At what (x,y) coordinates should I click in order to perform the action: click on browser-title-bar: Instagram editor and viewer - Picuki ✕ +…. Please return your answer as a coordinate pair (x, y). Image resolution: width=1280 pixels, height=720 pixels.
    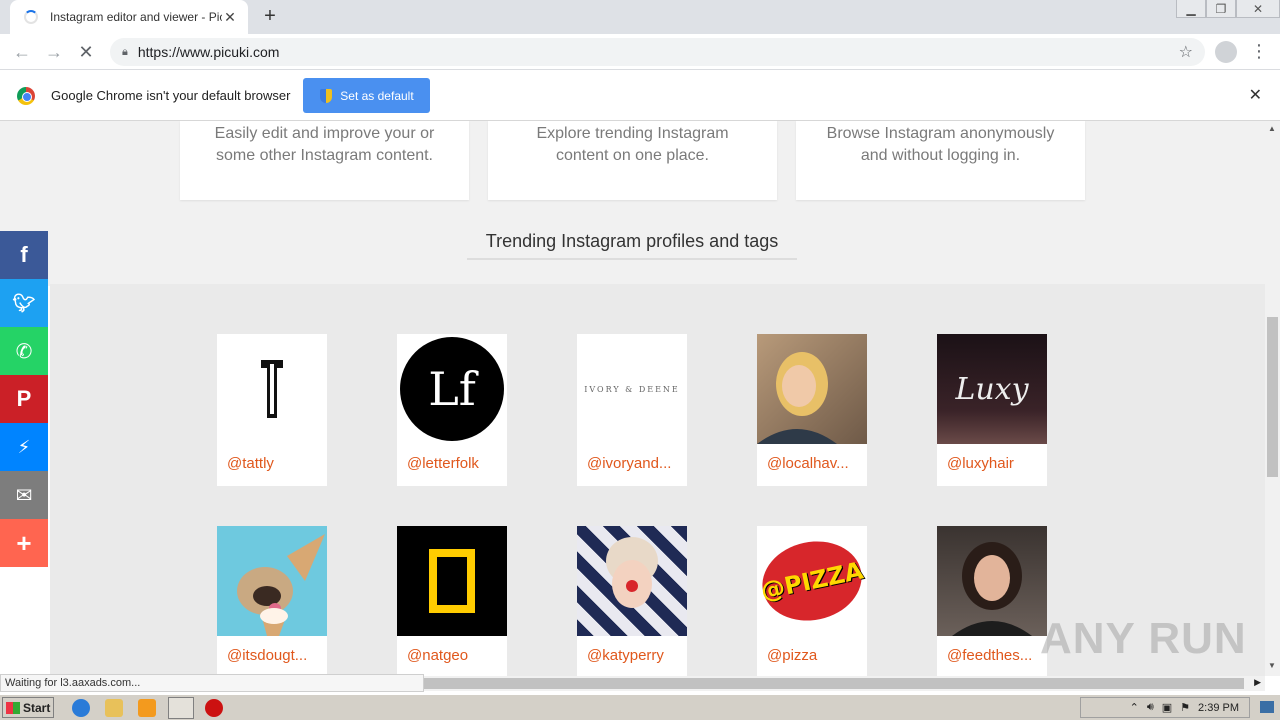
    Looking at the image, I should click on (640, 17).